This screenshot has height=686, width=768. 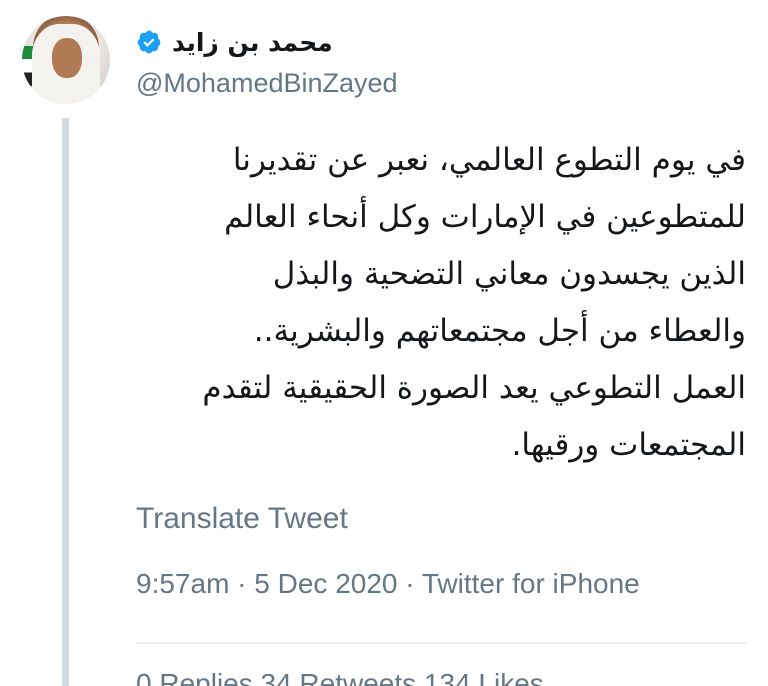 I want to click on tweet-text-line: المجتمعات ورقيها., so click(x=628, y=445).